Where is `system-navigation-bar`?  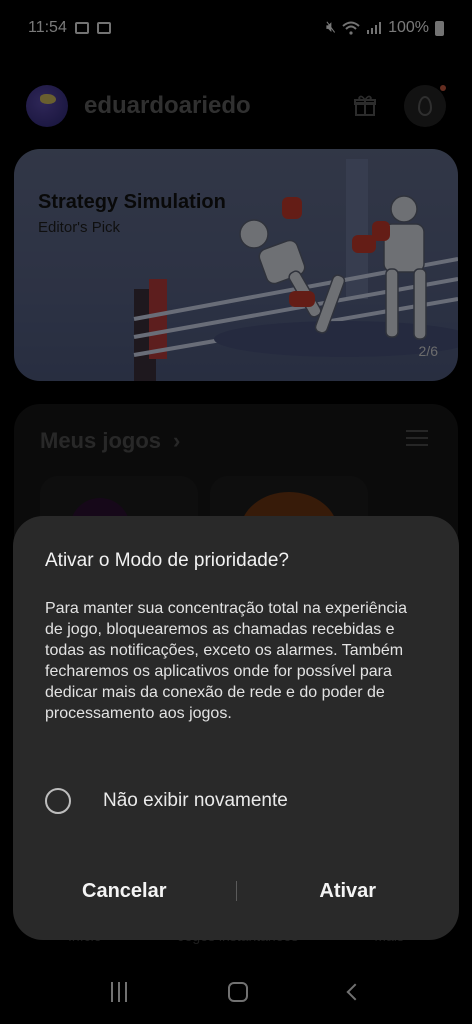 system-navigation-bar is located at coordinates (236, 992).